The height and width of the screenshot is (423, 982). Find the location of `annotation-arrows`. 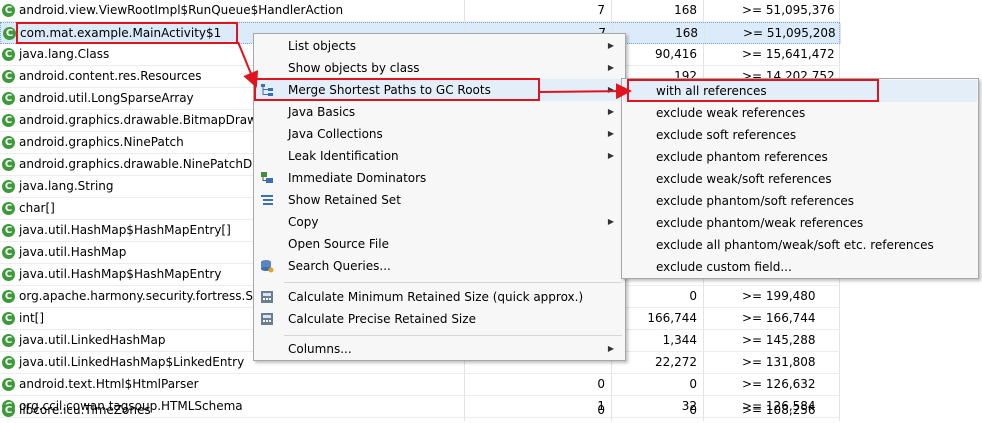

annotation-arrows is located at coordinates (434, 70).